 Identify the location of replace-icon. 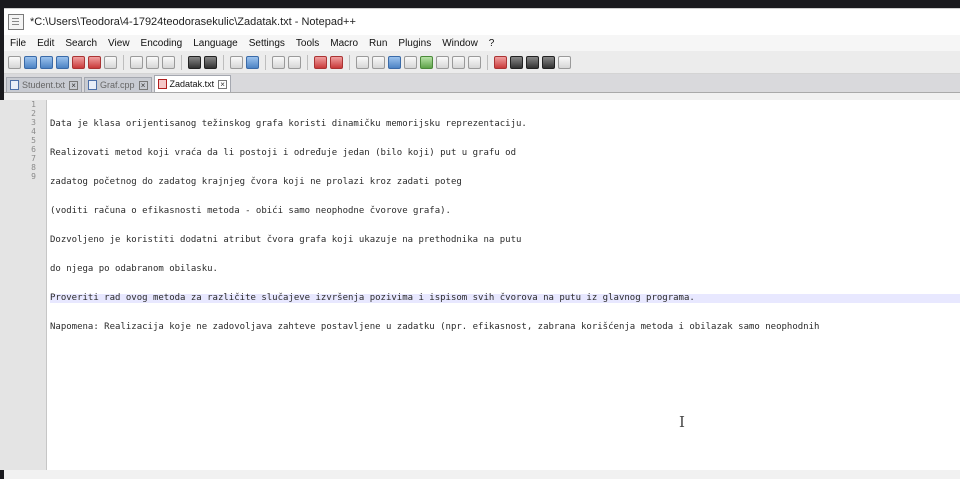
(252, 62).